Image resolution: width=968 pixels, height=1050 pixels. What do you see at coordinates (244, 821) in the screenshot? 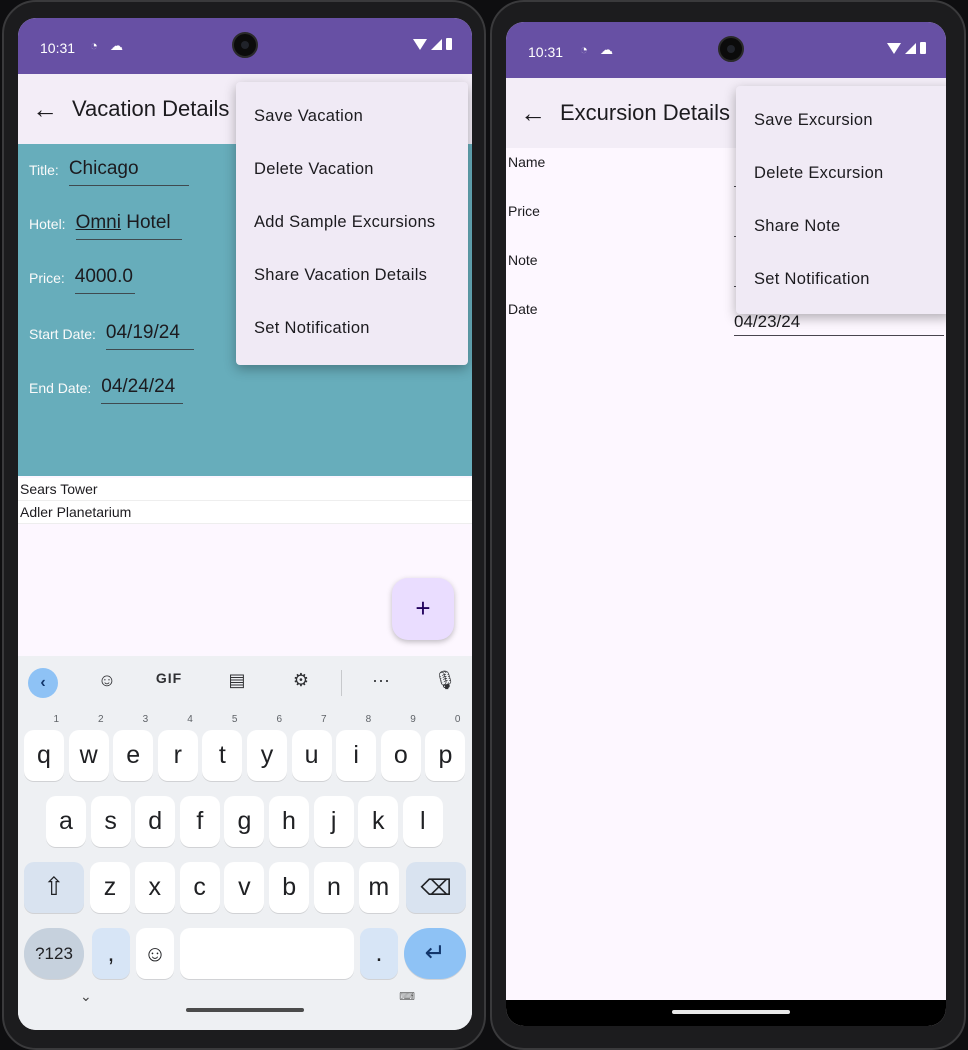
I see `key-g: g` at bounding box center [244, 821].